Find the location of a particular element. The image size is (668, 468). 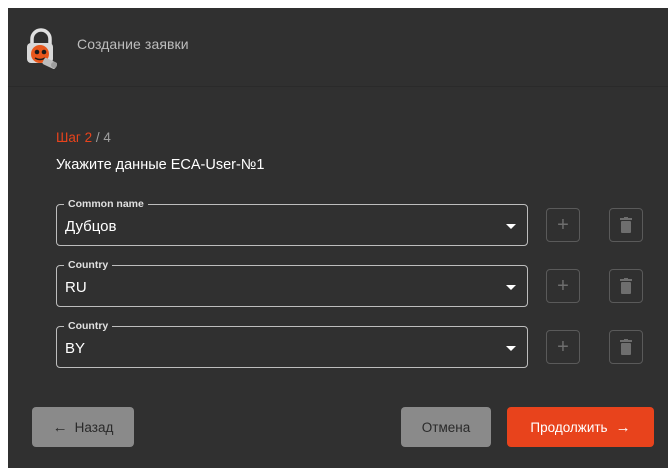

continue-button-label: Продолжить is located at coordinates (569, 427).